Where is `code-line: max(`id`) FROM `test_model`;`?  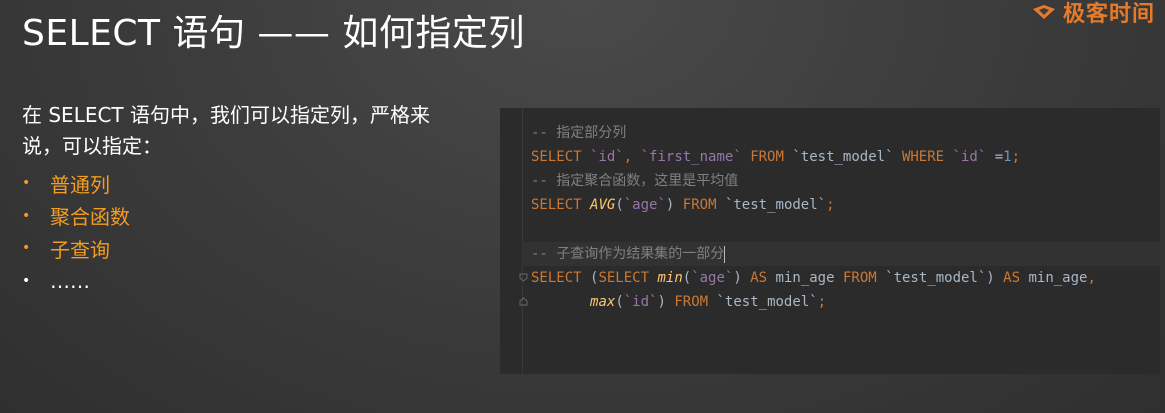 code-line: max(`id`) FROM `test_model`; is located at coordinates (845, 302).